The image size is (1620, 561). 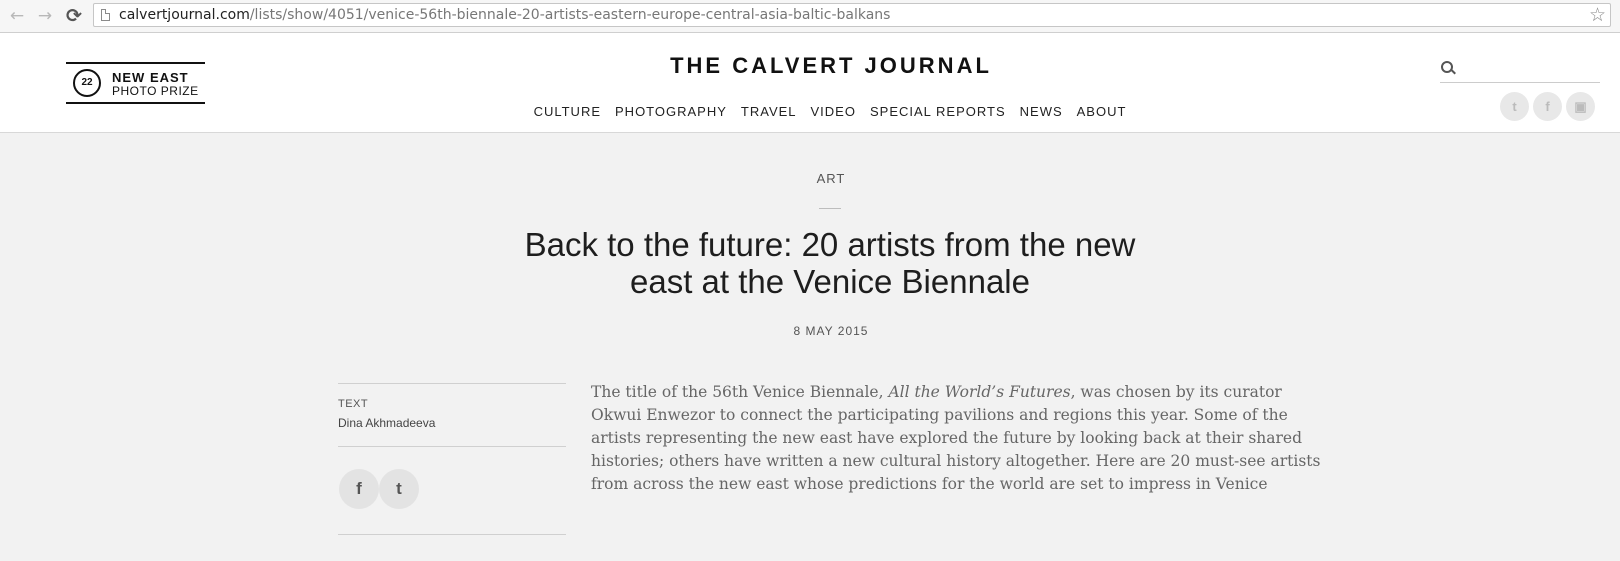 I want to click on credit-label: TEXT, so click(x=353, y=404).